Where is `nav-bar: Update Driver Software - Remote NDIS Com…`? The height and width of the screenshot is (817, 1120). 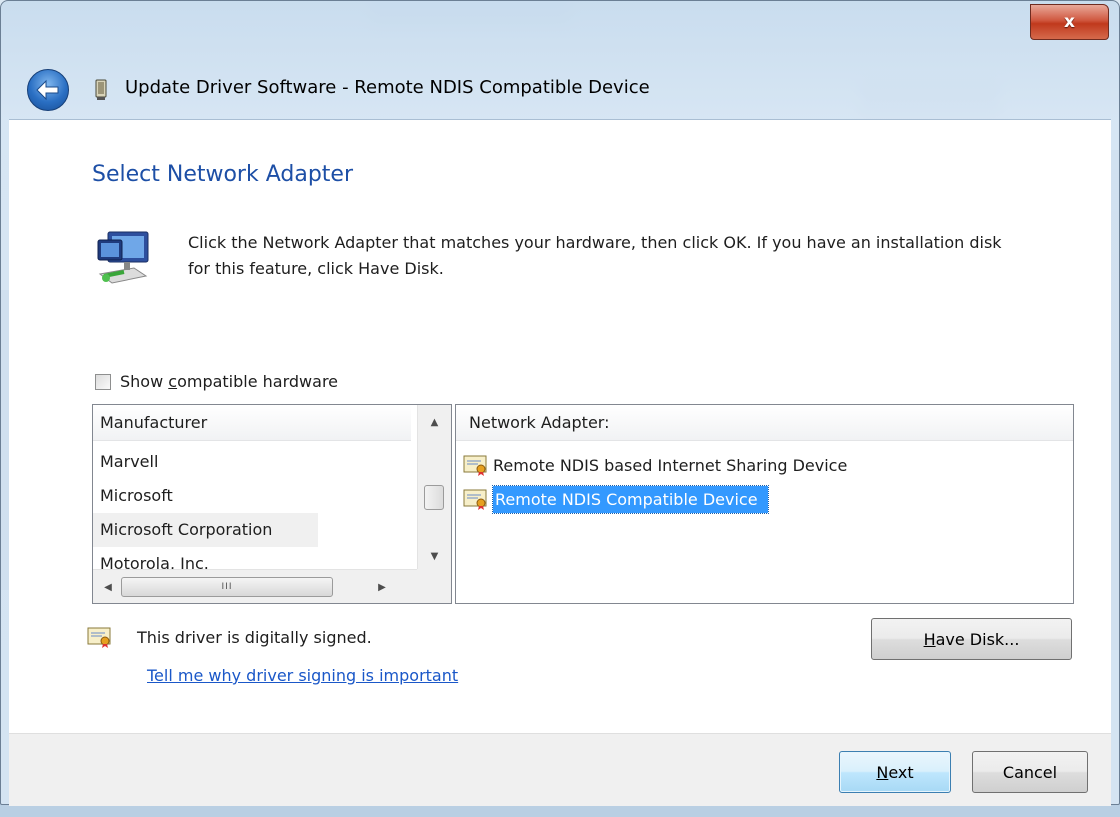 nav-bar: Update Driver Software - Remote NDIS Com… is located at coordinates (560, 86).